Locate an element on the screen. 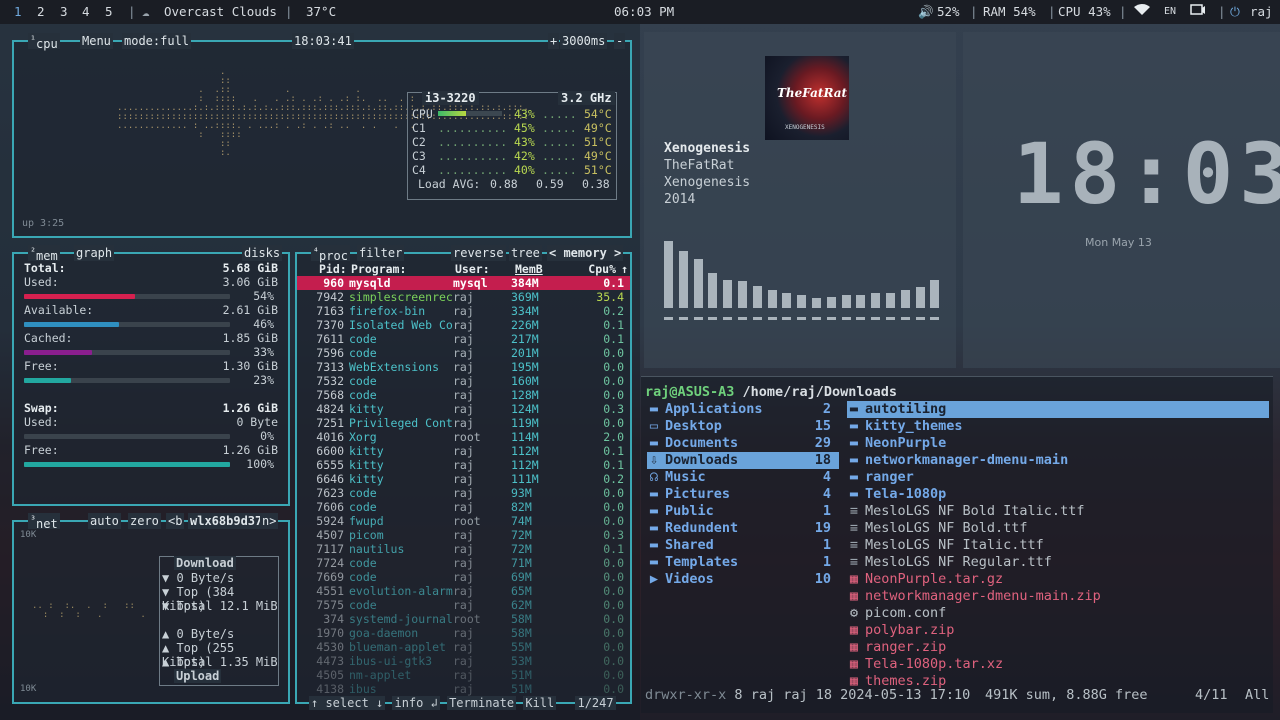 The width and height of the screenshot is (1280, 720). process-row: 6646 kitty raj 111M 0.2 is located at coordinates (463, 479).